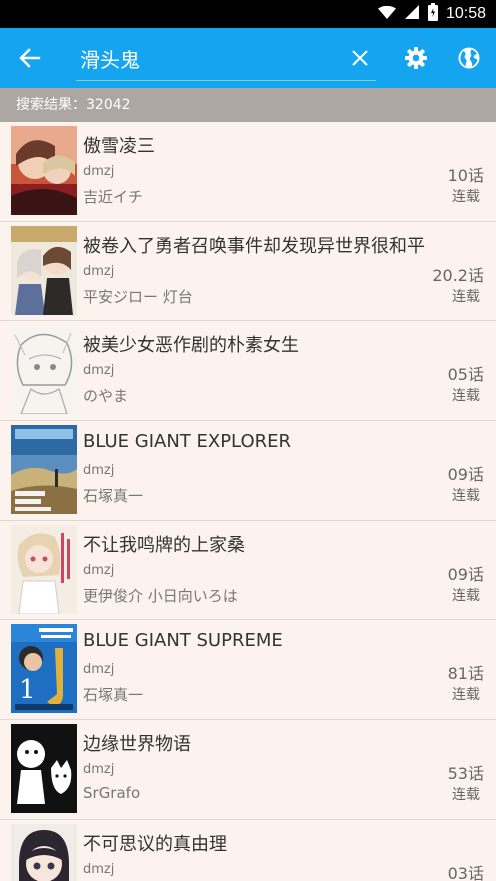 The width and height of the screenshot is (496, 881). Describe the element at coordinates (248, 471) in the screenshot. I see `list-item: BLUE GIANT EXPLORER dmzj 石塚真一 09话 连载` at that location.